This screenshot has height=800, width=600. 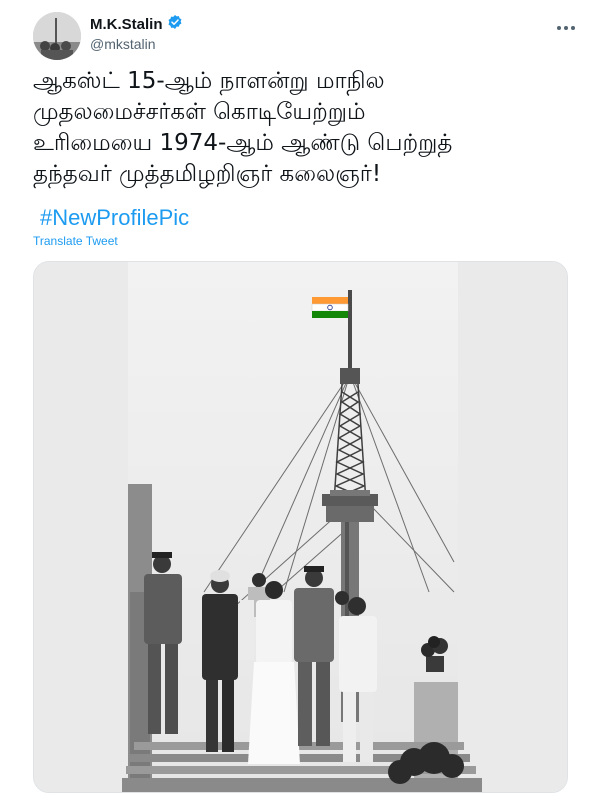 I want to click on translate-tweet-link: Translate Tweet, so click(x=75, y=241).